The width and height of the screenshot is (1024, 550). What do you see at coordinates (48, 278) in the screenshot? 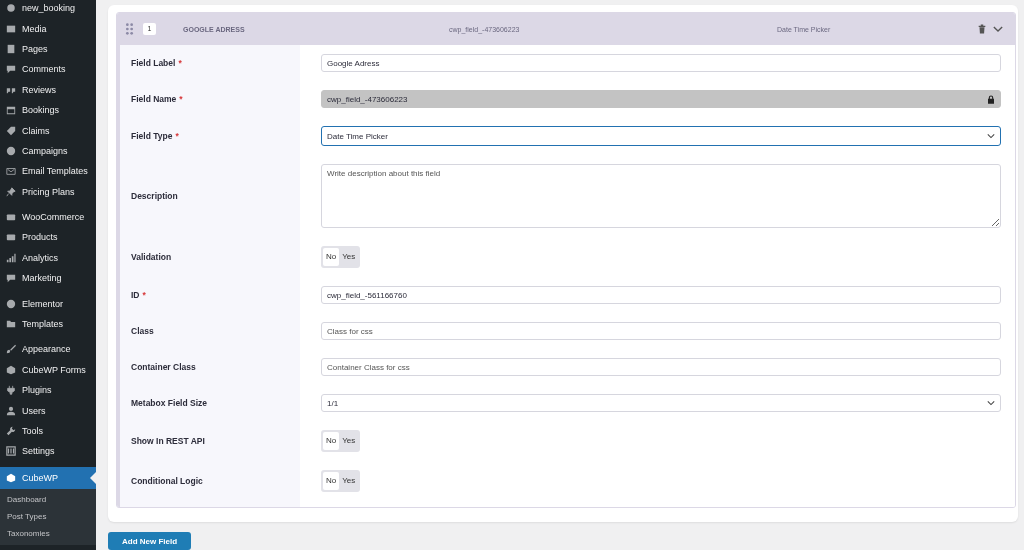
I see `sidebar-item: Marketing` at bounding box center [48, 278].